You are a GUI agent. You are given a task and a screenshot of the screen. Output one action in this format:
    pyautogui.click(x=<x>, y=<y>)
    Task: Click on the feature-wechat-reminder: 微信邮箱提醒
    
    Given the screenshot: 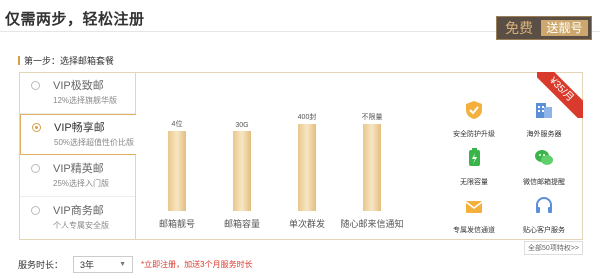 What is the action you would take?
    pyautogui.click(x=544, y=167)
    